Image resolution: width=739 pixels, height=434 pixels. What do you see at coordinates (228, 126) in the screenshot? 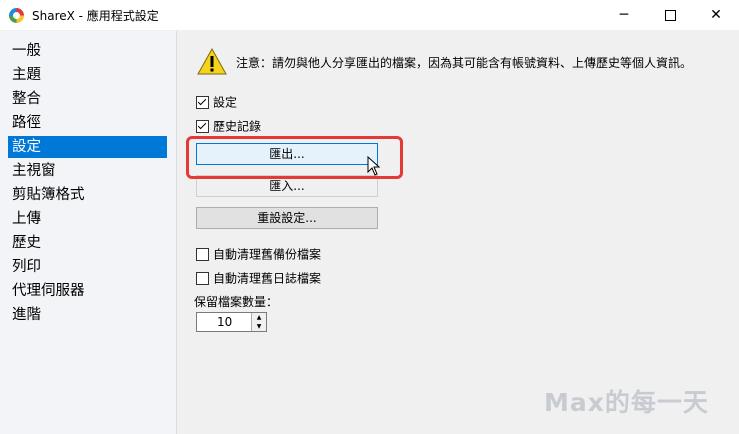
I see `history-checkbox: 歷史記錄` at bounding box center [228, 126].